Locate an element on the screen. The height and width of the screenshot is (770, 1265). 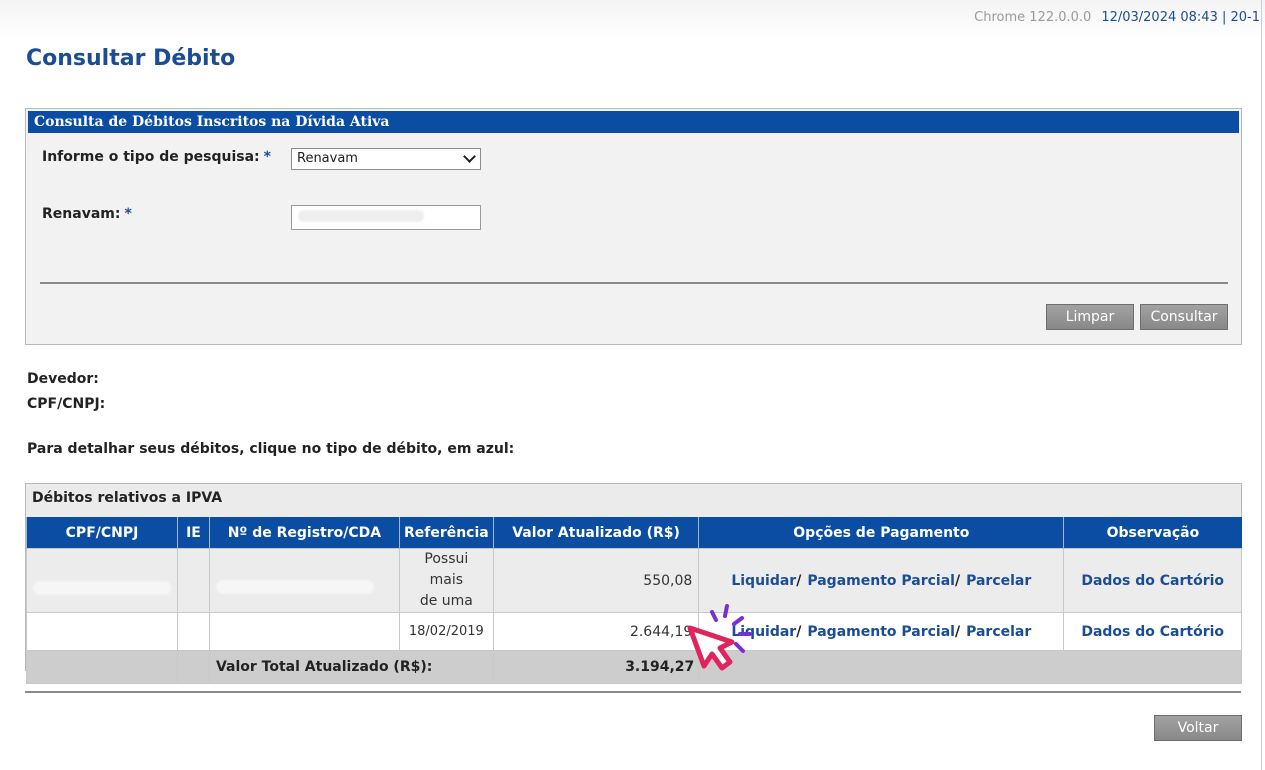
total-label: Valor Total Atualizado (R$): is located at coordinates (351, 667).